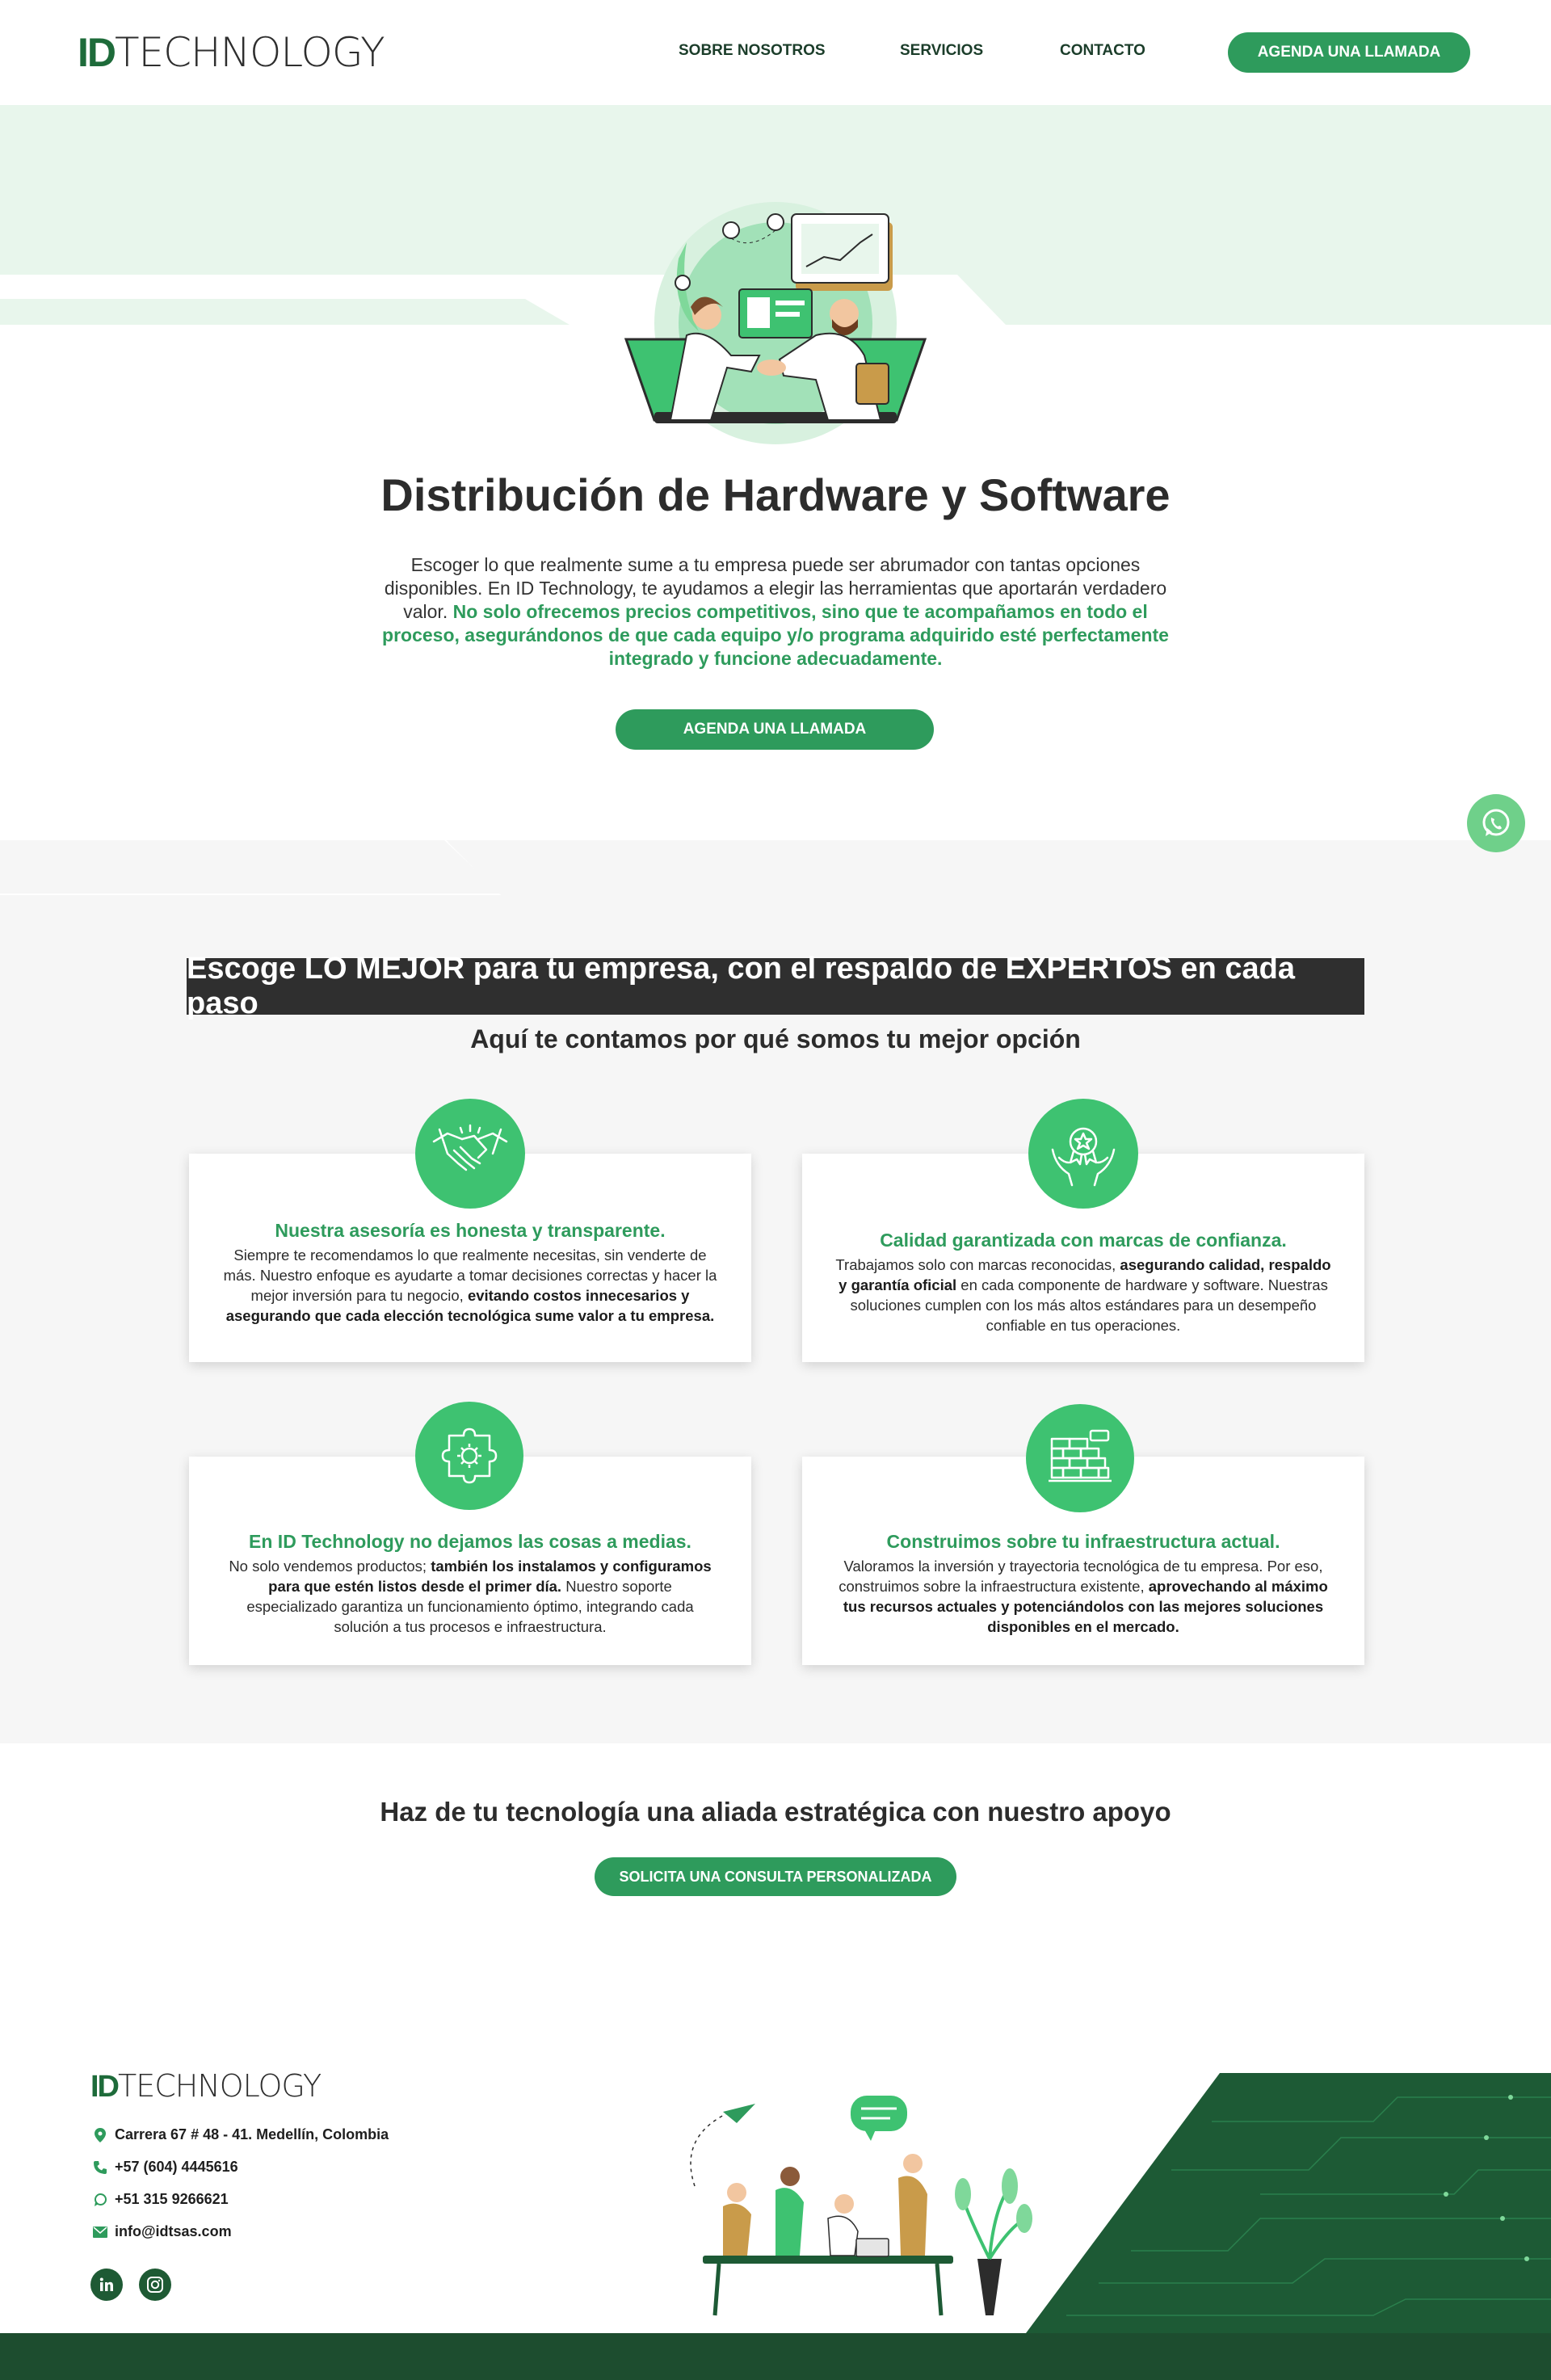  What do you see at coordinates (776, 2356) in the screenshot?
I see `footer-bottom-bar` at bounding box center [776, 2356].